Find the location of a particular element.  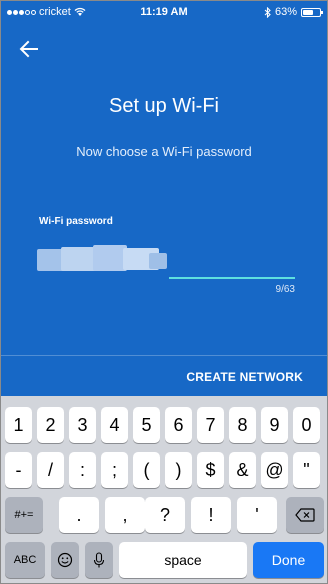

battery-icon is located at coordinates (312, 12).